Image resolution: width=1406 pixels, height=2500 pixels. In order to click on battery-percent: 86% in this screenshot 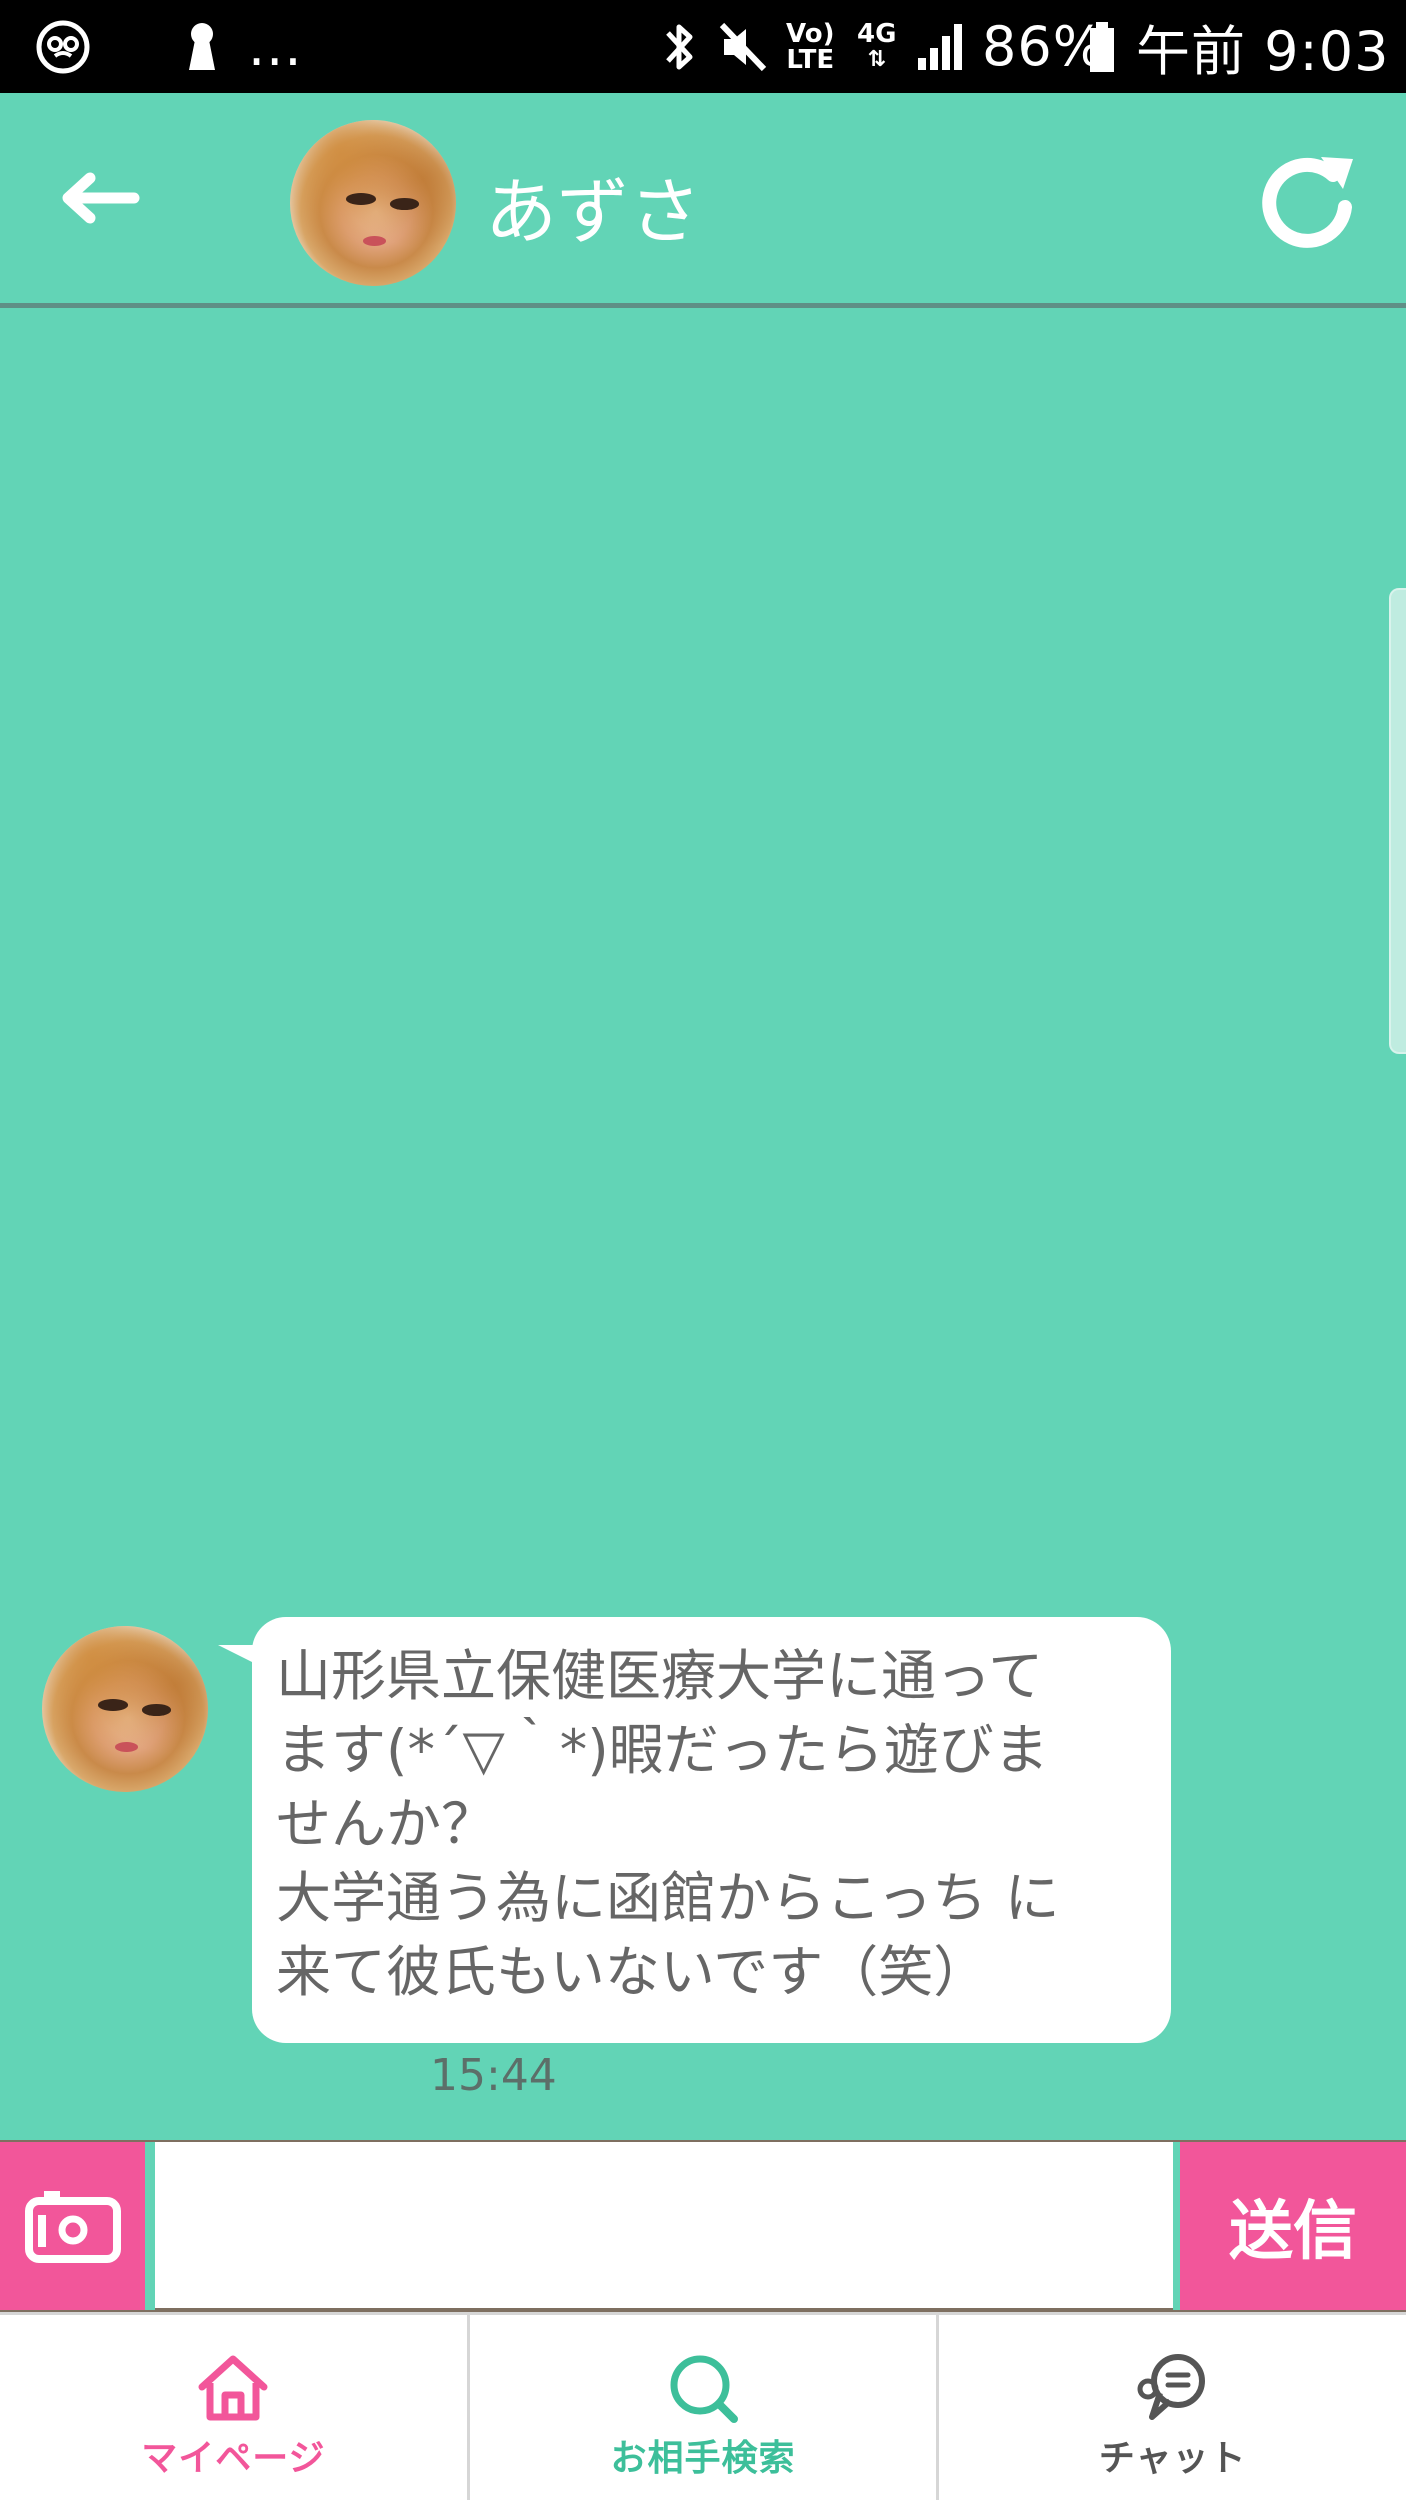, I will do `click(1044, 46)`.